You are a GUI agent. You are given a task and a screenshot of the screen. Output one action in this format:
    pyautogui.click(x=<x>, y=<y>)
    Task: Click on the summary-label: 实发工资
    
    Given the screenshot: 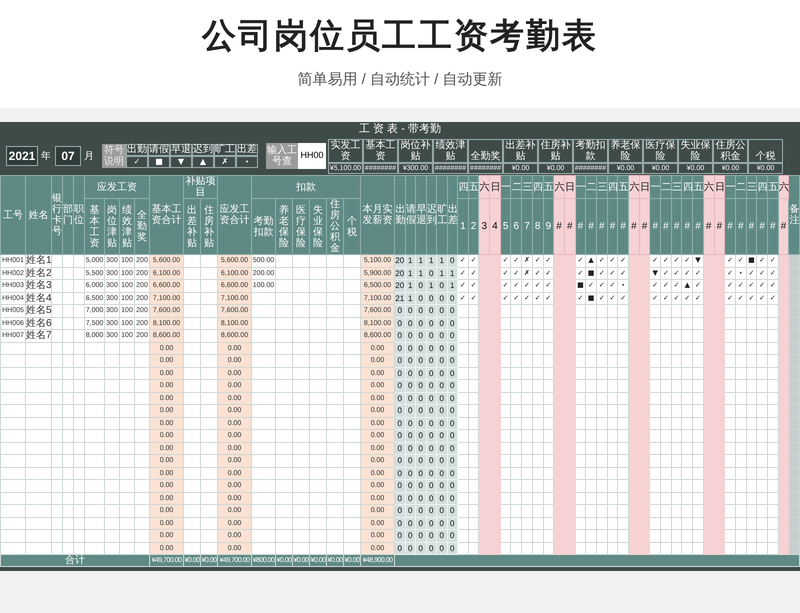 What is the action you would take?
    pyautogui.click(x=345, y=150)
    